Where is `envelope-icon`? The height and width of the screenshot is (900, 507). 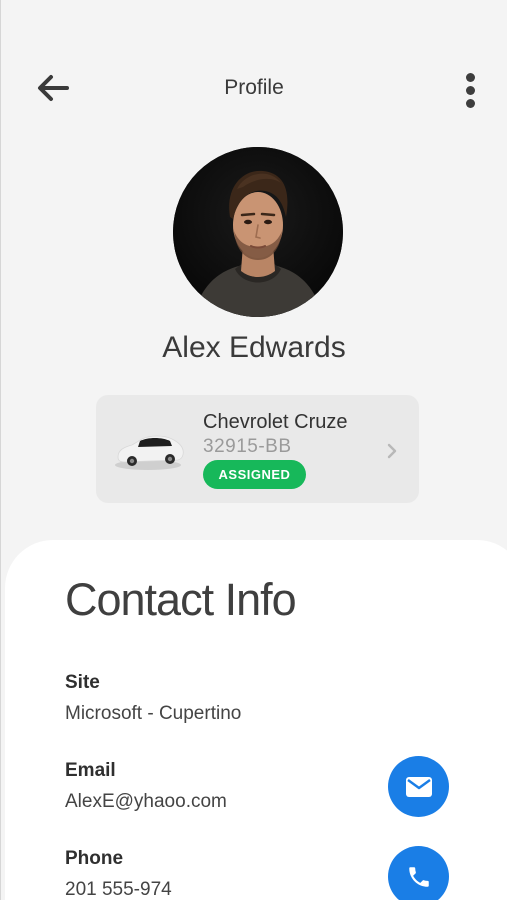
envelope-icon is located at coordinates (418, 786).